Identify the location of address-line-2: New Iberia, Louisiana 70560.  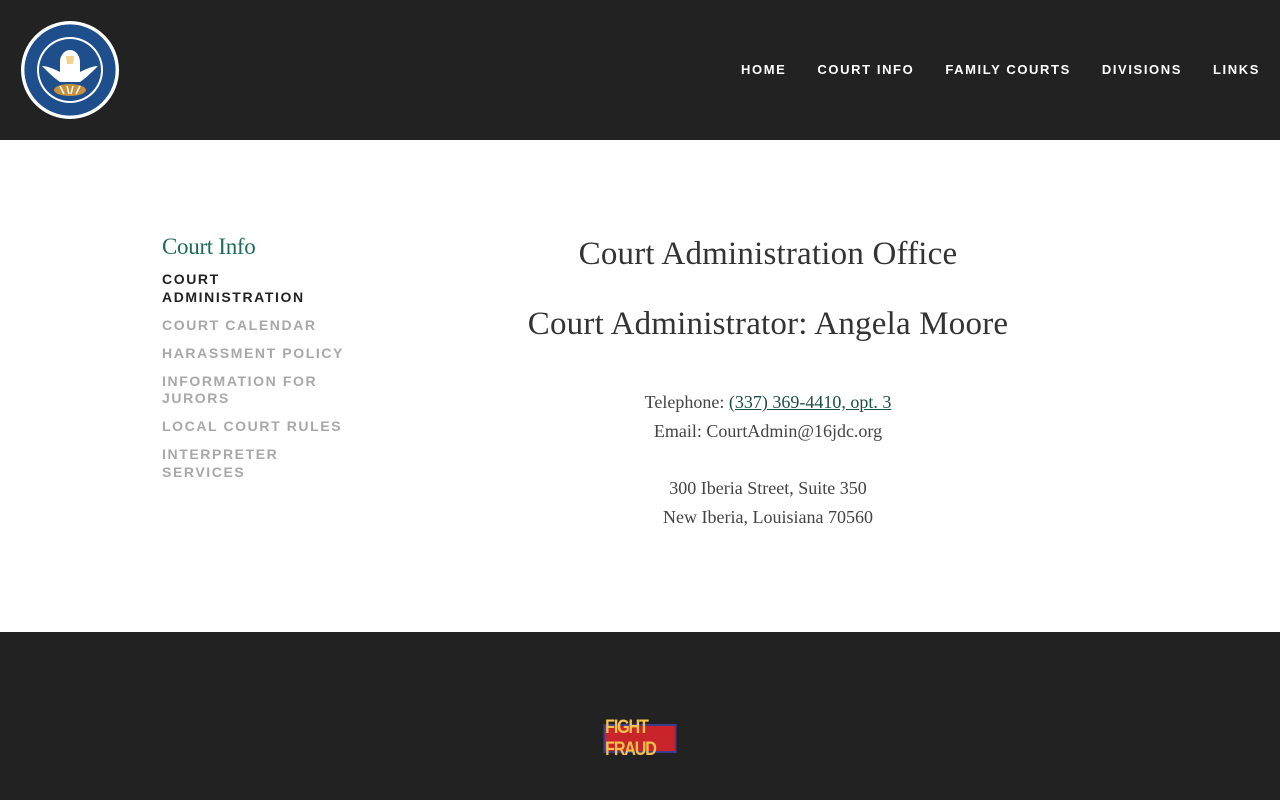
(768, 517).